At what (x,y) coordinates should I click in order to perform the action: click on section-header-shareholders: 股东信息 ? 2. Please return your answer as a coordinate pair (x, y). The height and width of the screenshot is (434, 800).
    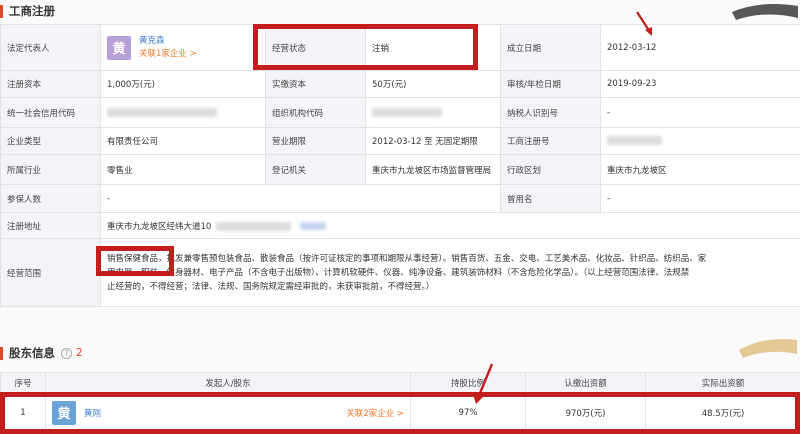
    Looking at the image, I should click on (41, 353).